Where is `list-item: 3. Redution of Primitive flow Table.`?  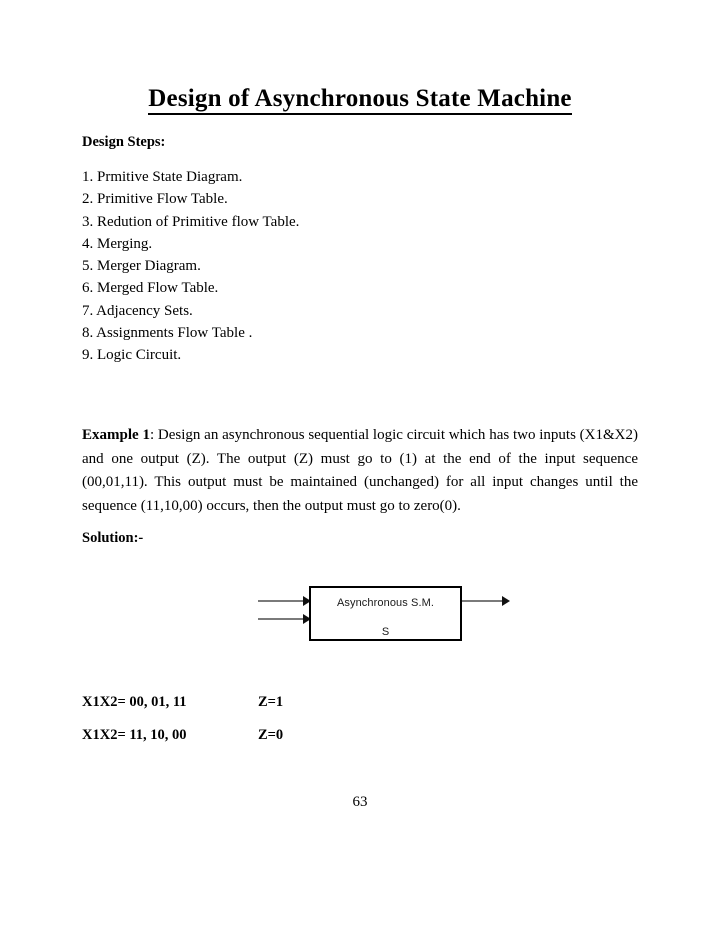
list-item: 3. Redution of Primitive flow Table. is located at coordinates (191, 221).